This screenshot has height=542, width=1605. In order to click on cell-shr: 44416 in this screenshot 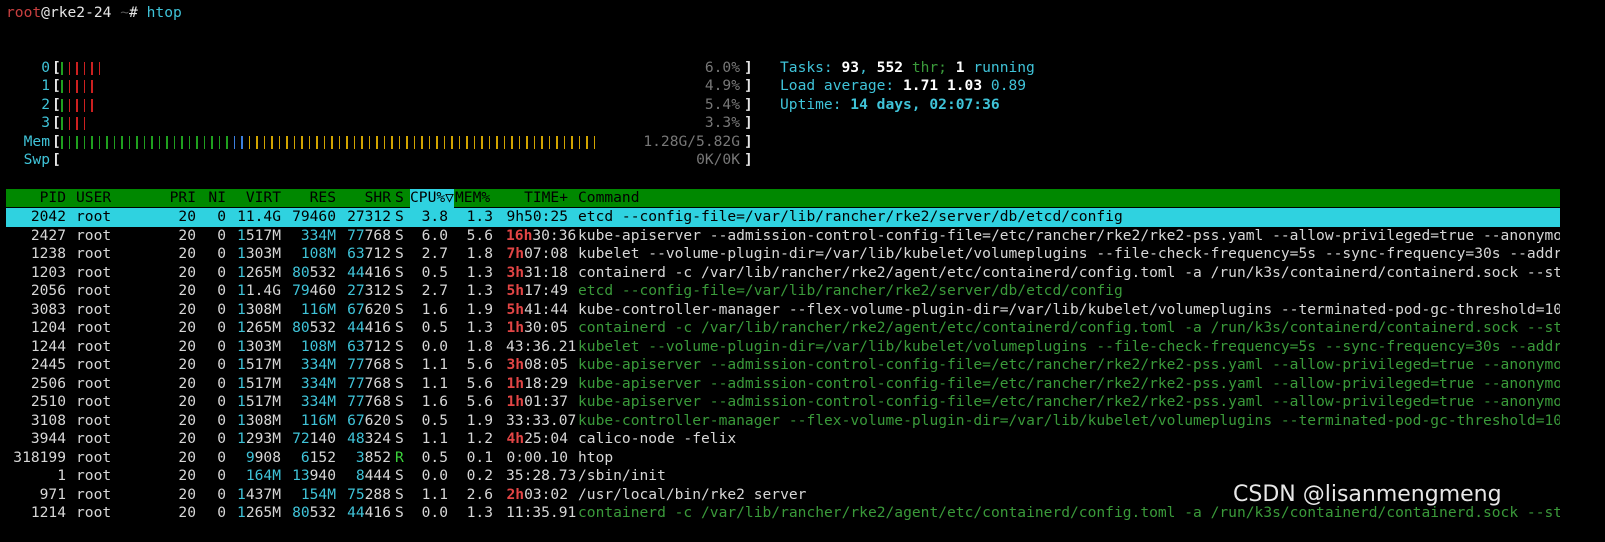, I will do `click(369, 327)`.